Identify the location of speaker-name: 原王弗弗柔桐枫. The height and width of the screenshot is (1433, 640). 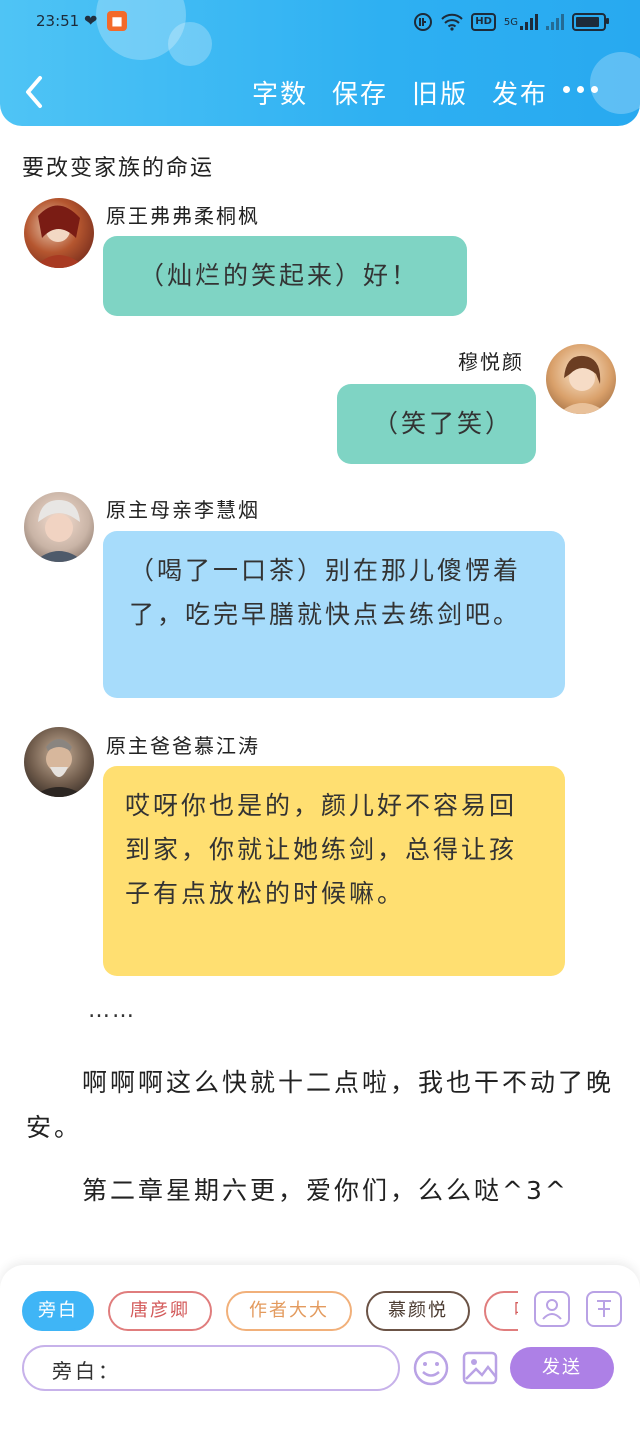
(183, 216).